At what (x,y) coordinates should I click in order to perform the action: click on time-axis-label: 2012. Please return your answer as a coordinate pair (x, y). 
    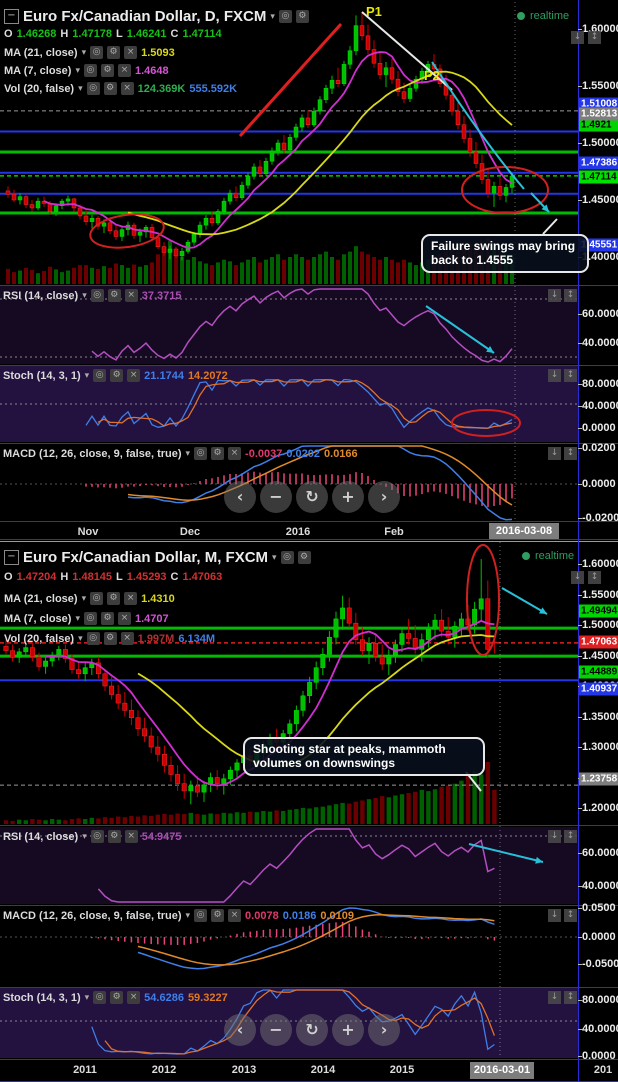
    Looking at the image, I should click on (164, 1070).